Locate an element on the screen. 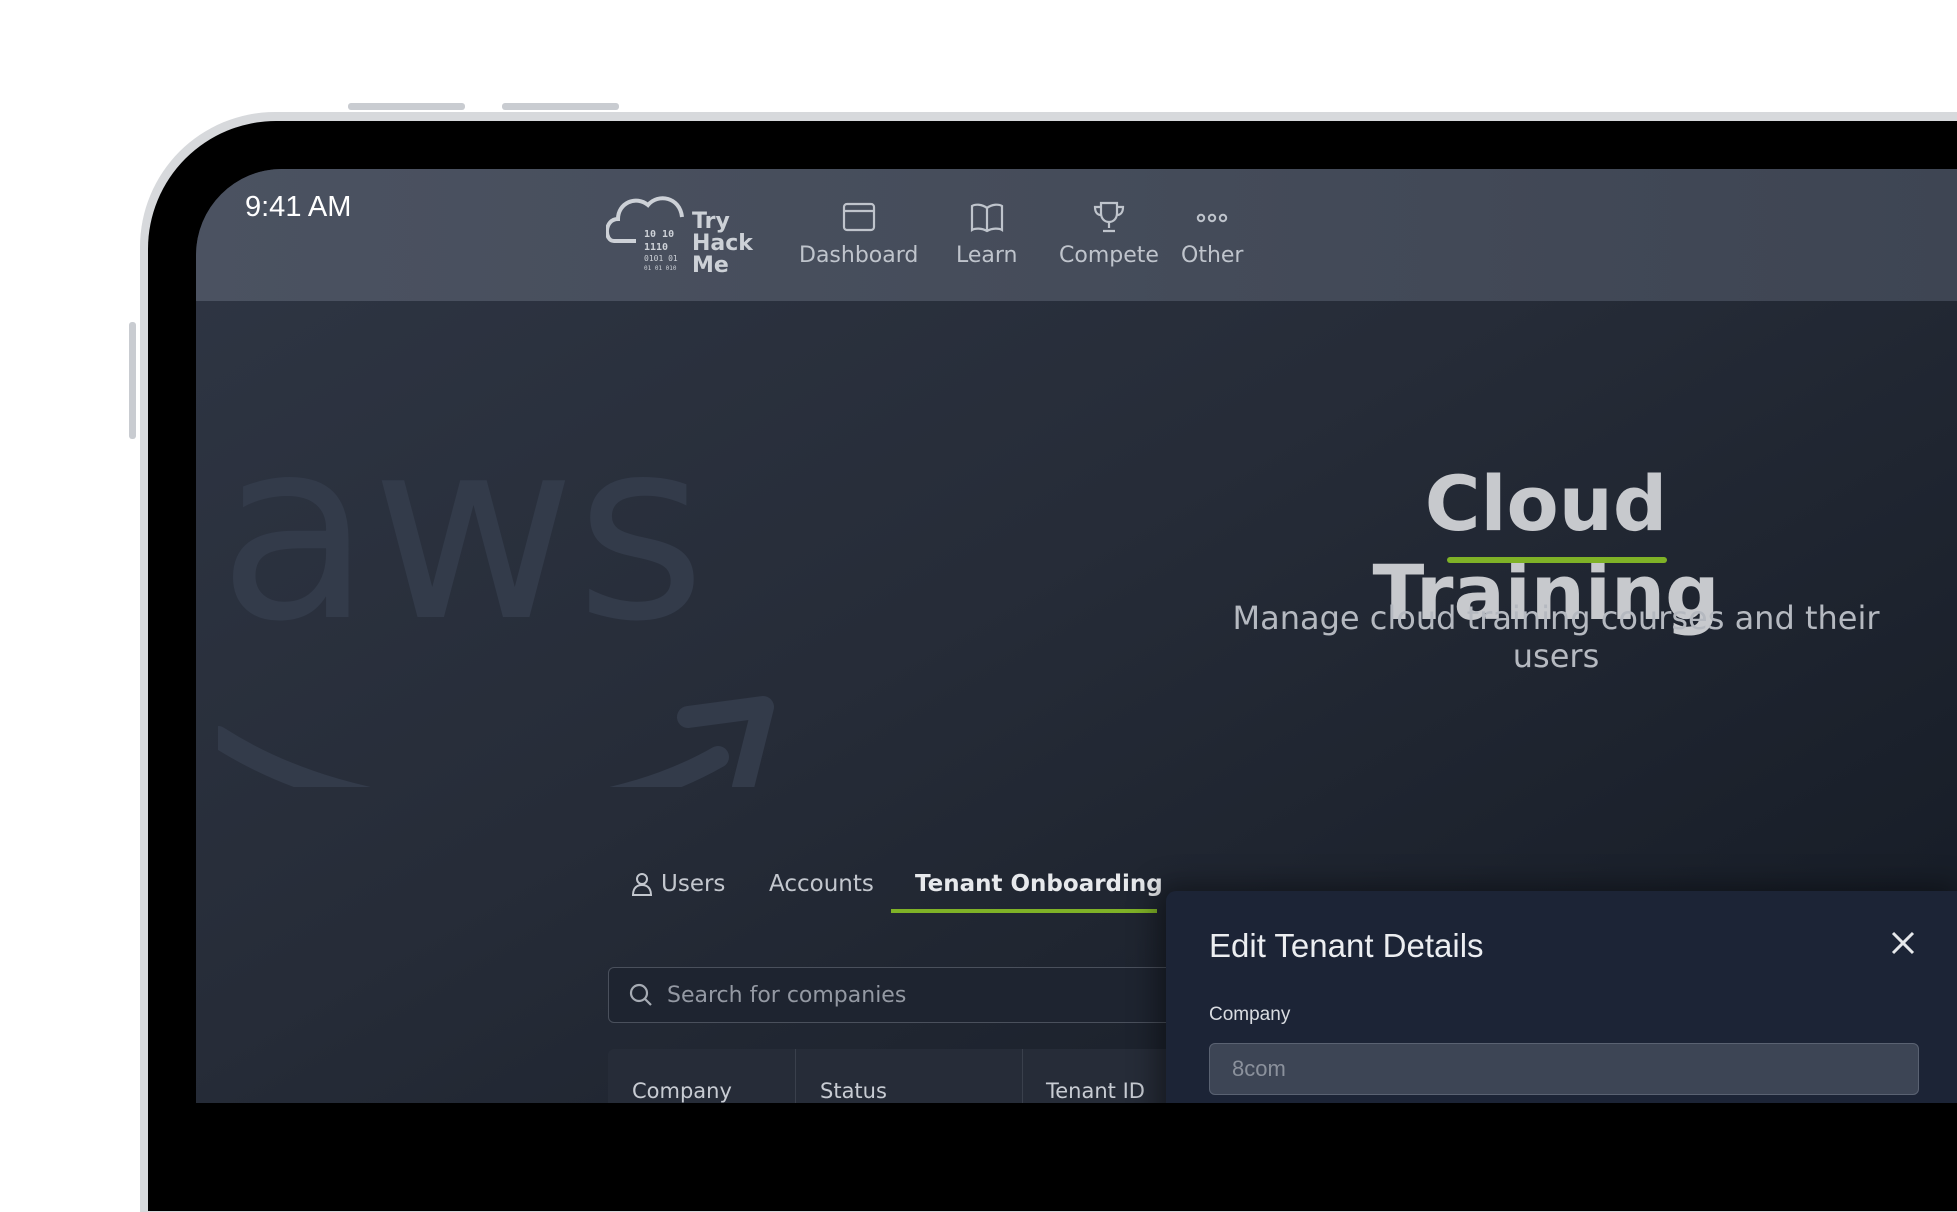  nav-learn-label: Learn is located at coordinates (987, 255).